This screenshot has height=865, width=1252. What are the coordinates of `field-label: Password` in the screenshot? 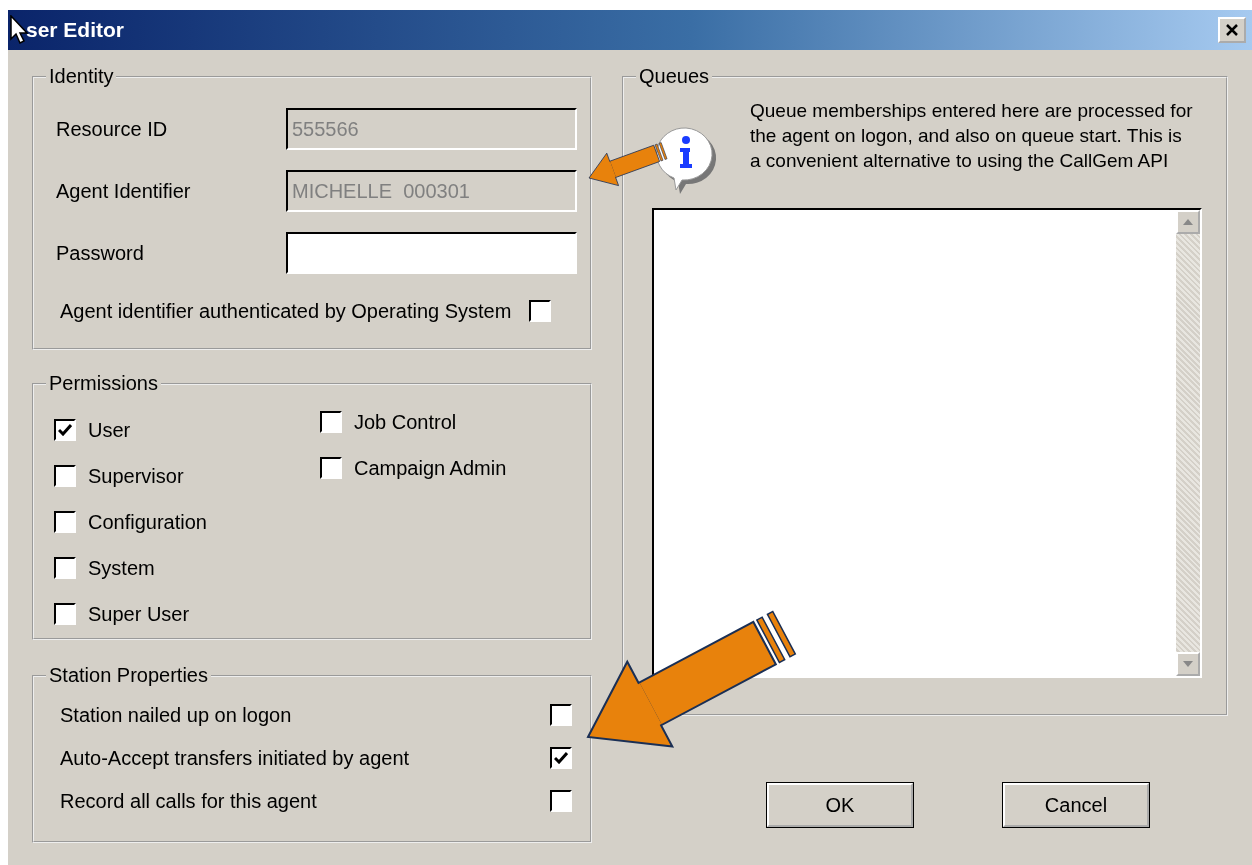 It's located at (100, 253).